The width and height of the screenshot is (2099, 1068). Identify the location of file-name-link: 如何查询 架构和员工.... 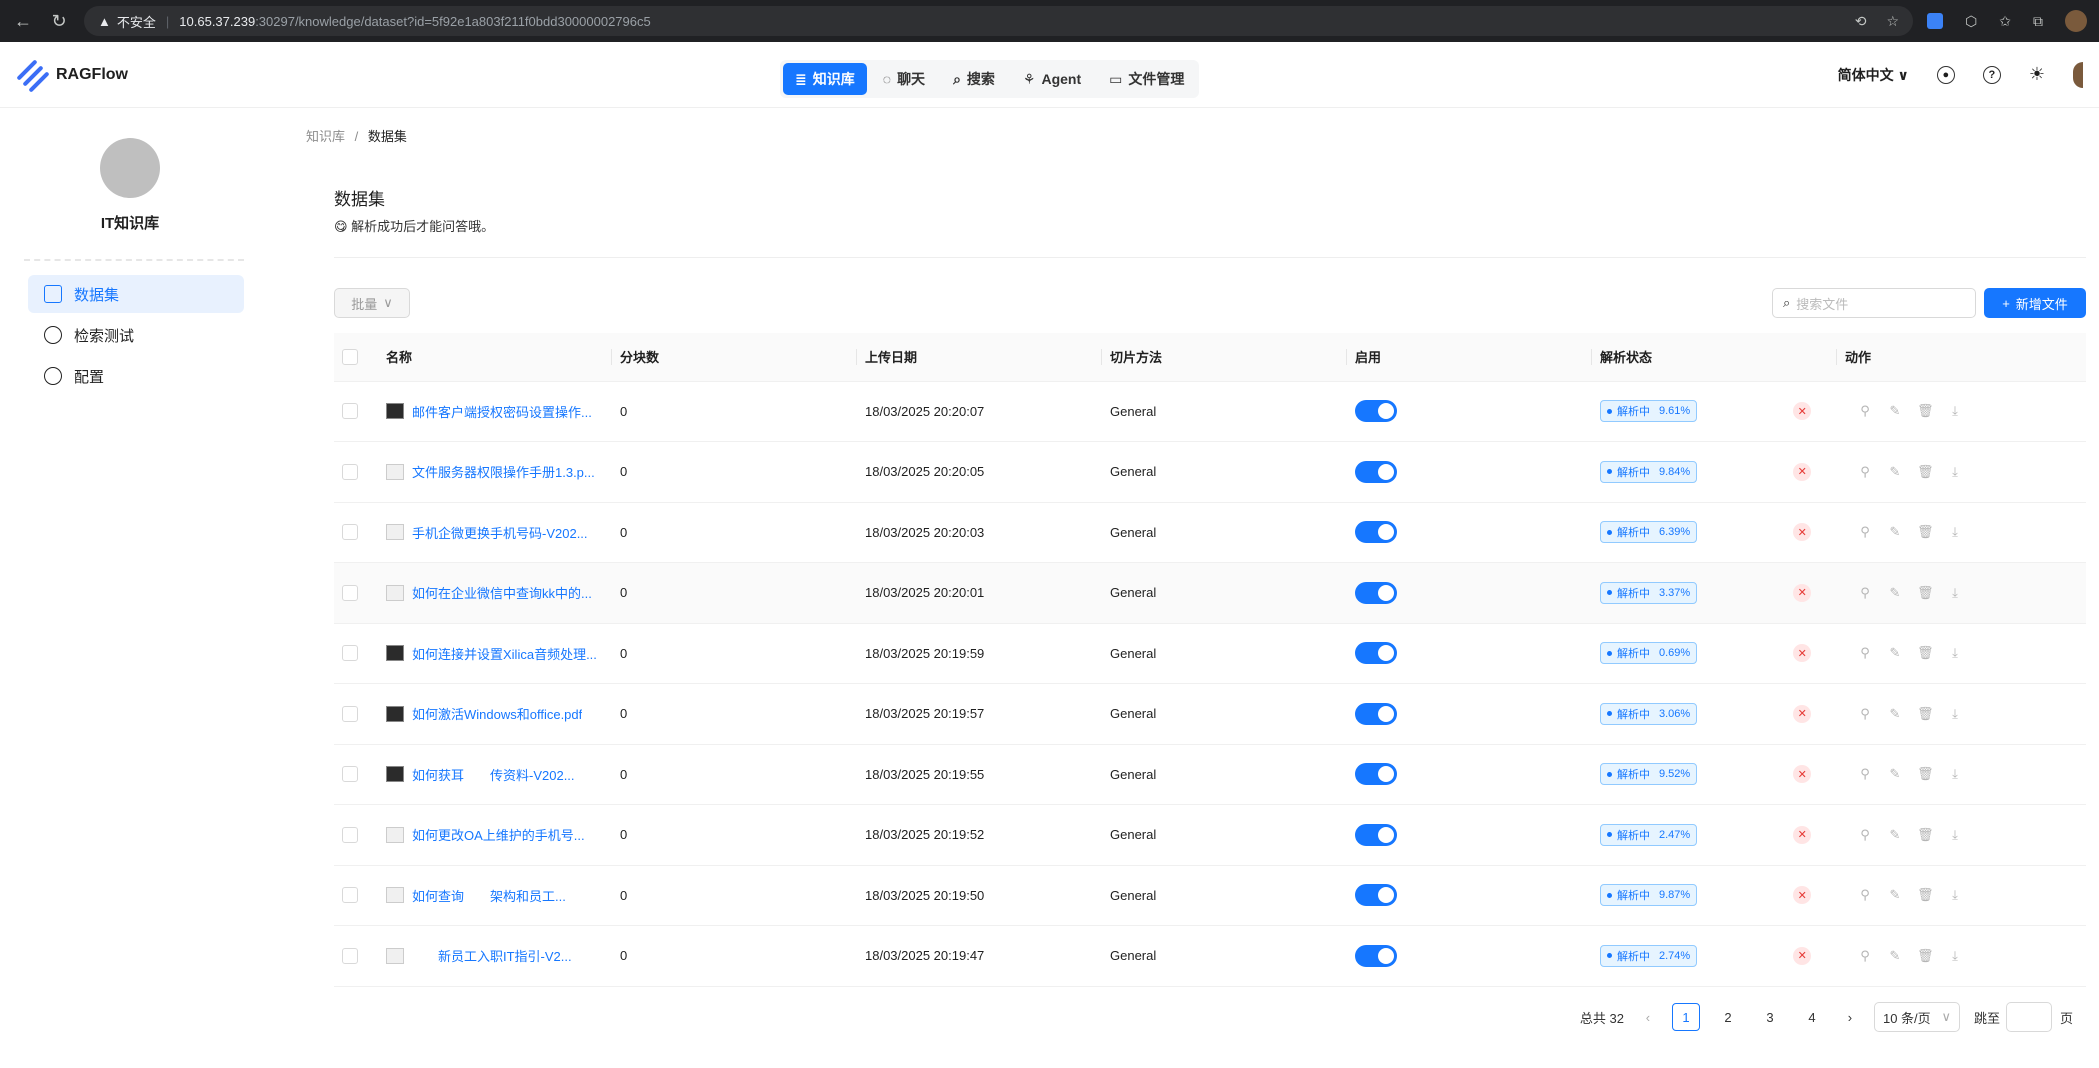
(489, 895).